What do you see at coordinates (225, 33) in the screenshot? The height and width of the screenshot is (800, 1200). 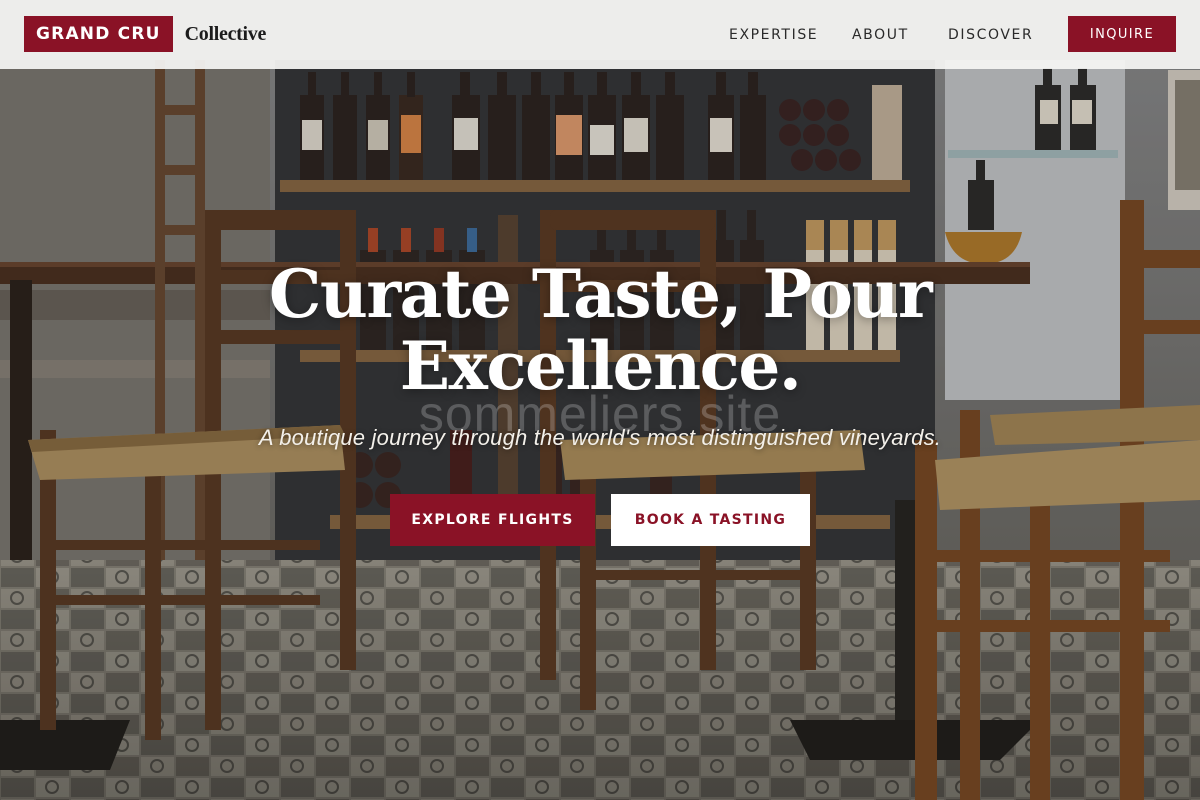 I see `brand-sub: Collective` at bounding box center [225, 33].